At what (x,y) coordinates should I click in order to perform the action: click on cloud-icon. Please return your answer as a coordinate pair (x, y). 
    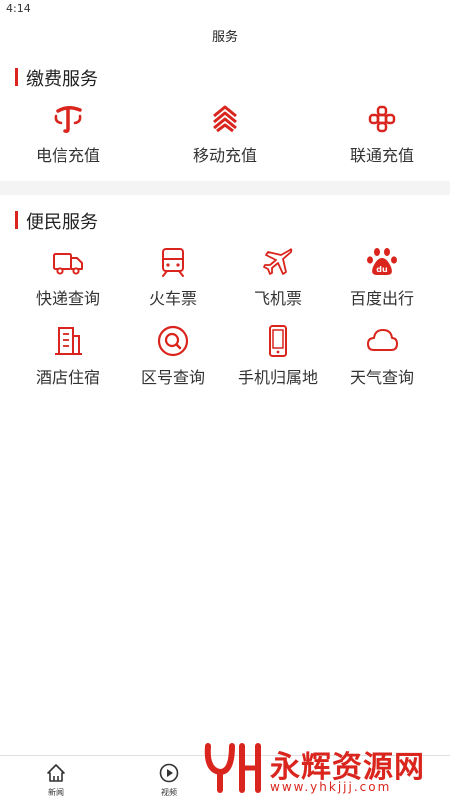
    Looking at the image, I should click on (382, 340).